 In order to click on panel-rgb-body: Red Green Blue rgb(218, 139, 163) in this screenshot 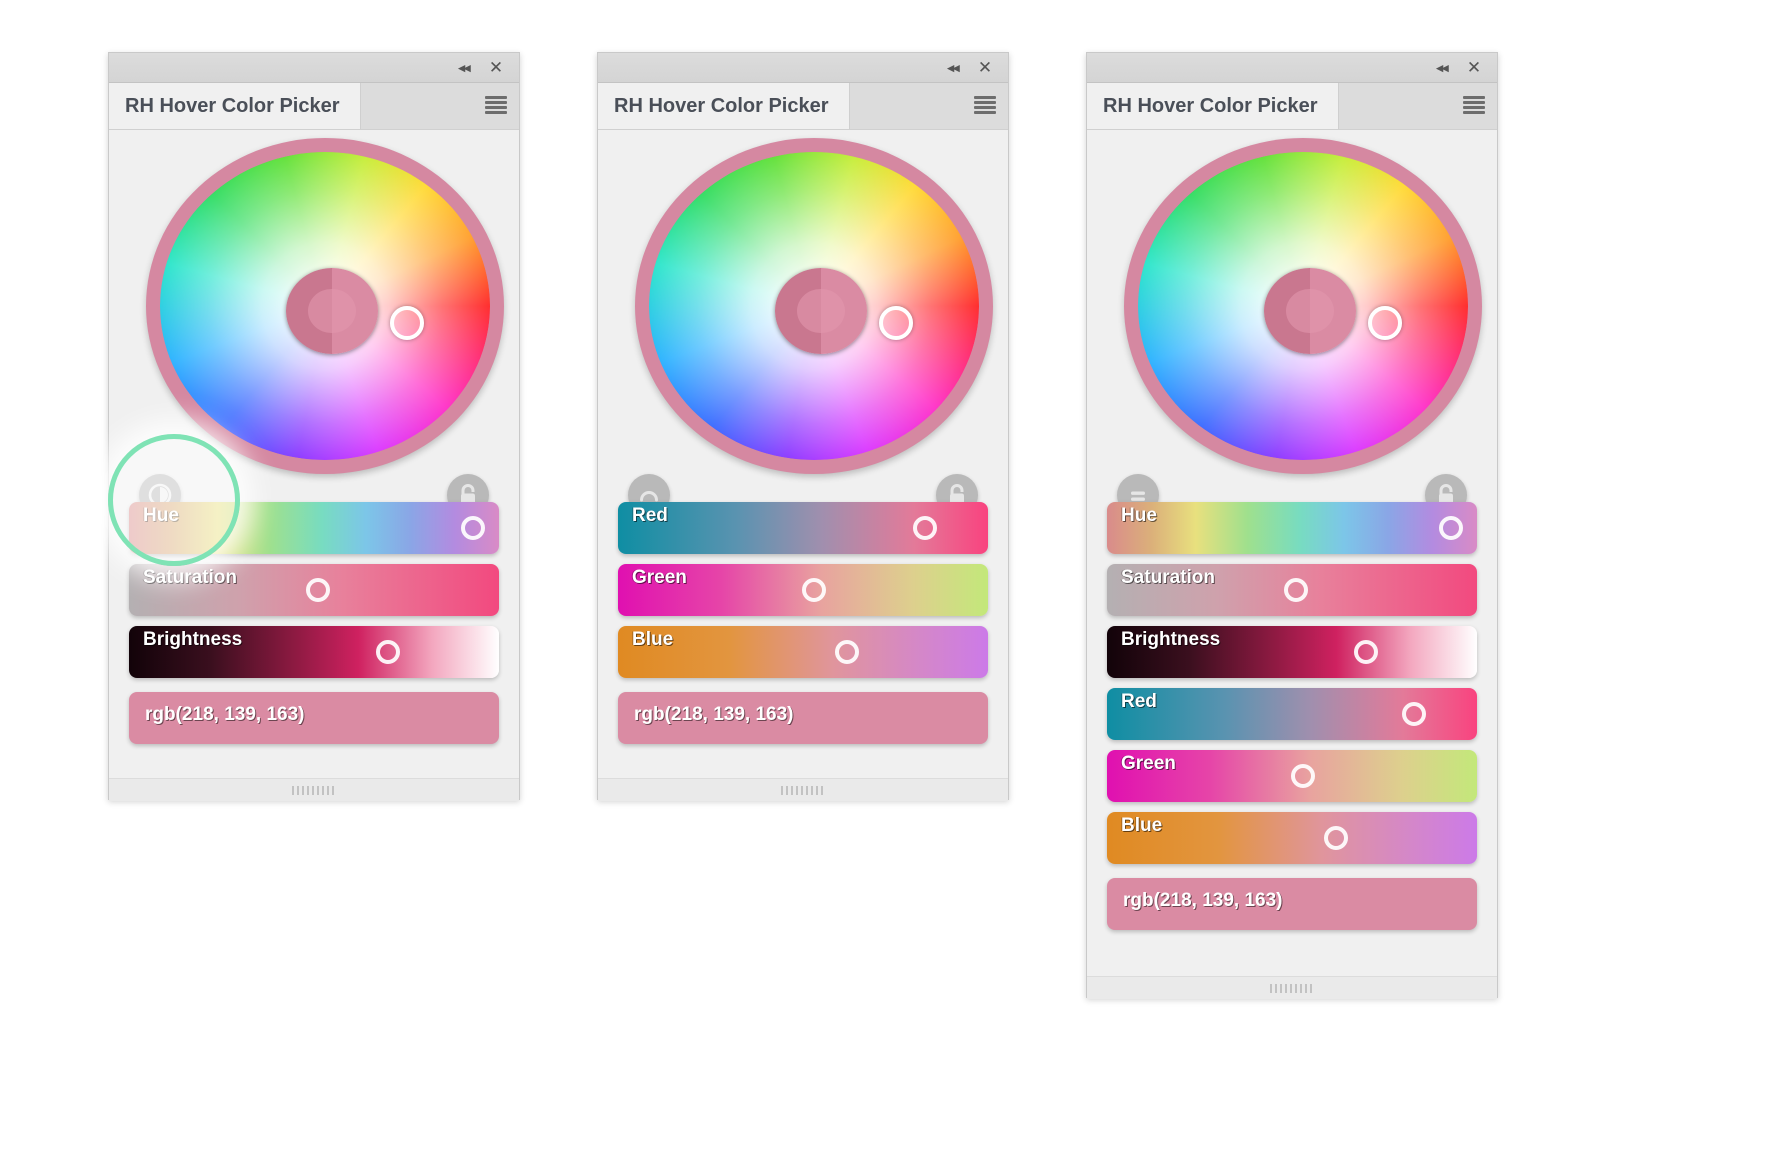, I will do `click(803, 465)`.